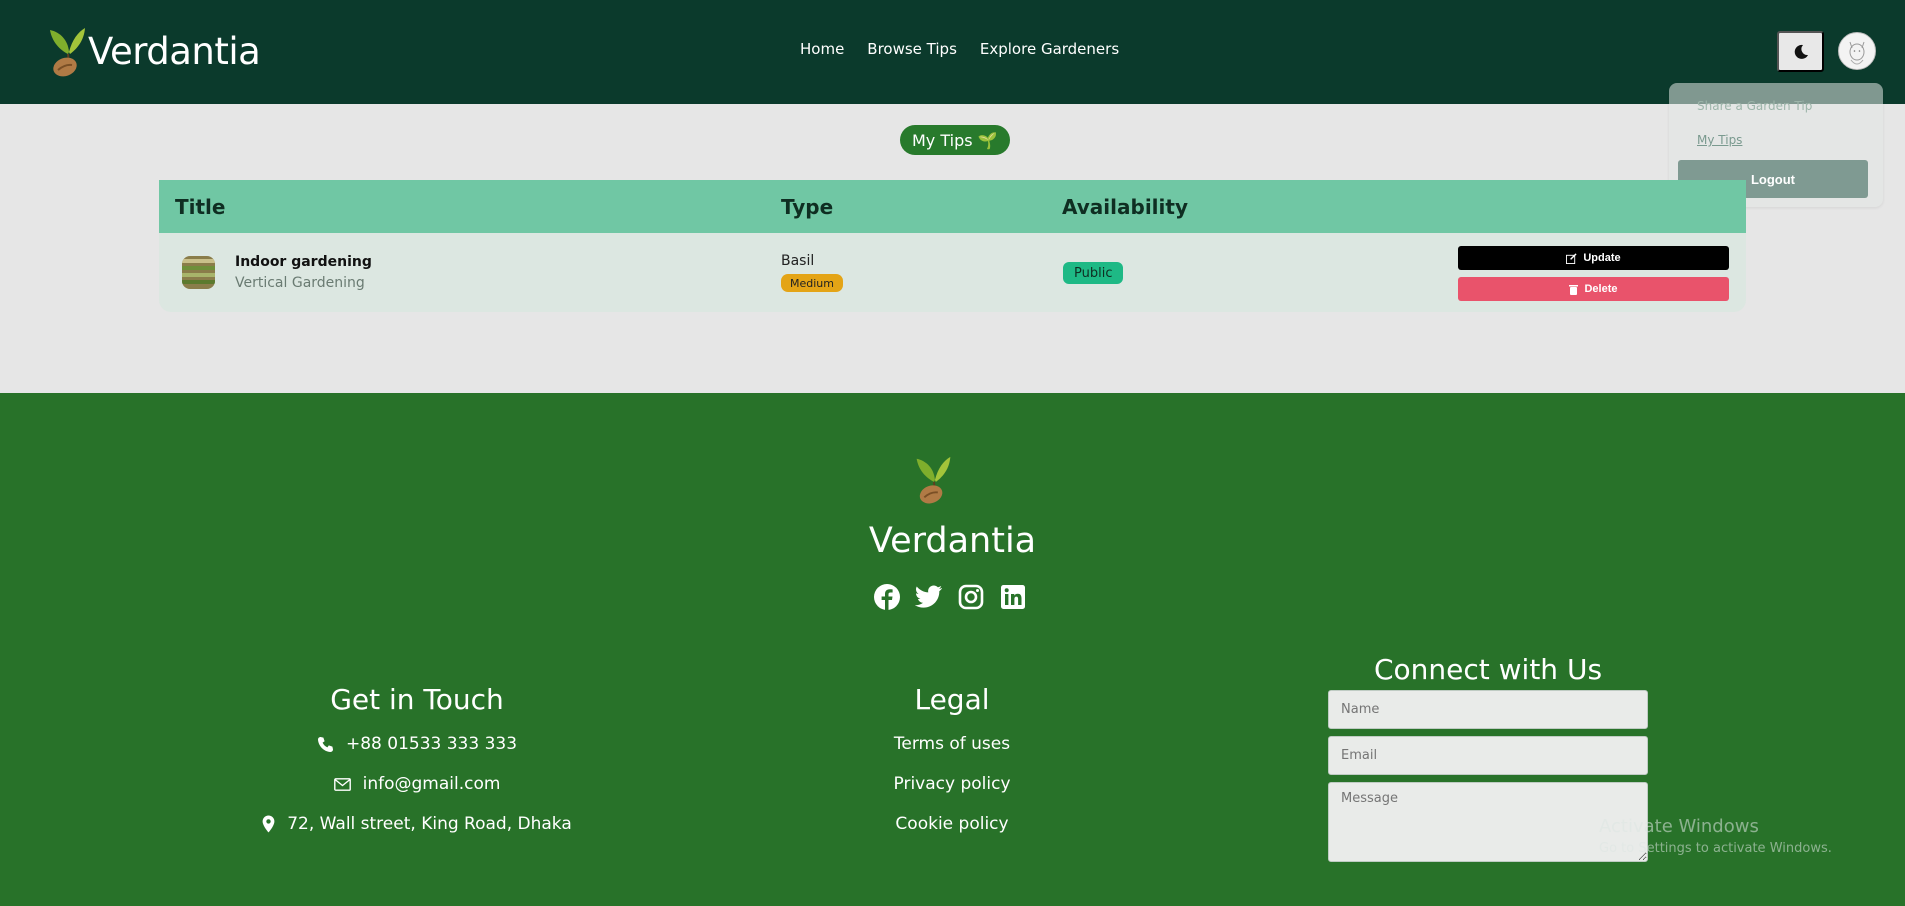  I want to click on name-input, so click(1488, 709).